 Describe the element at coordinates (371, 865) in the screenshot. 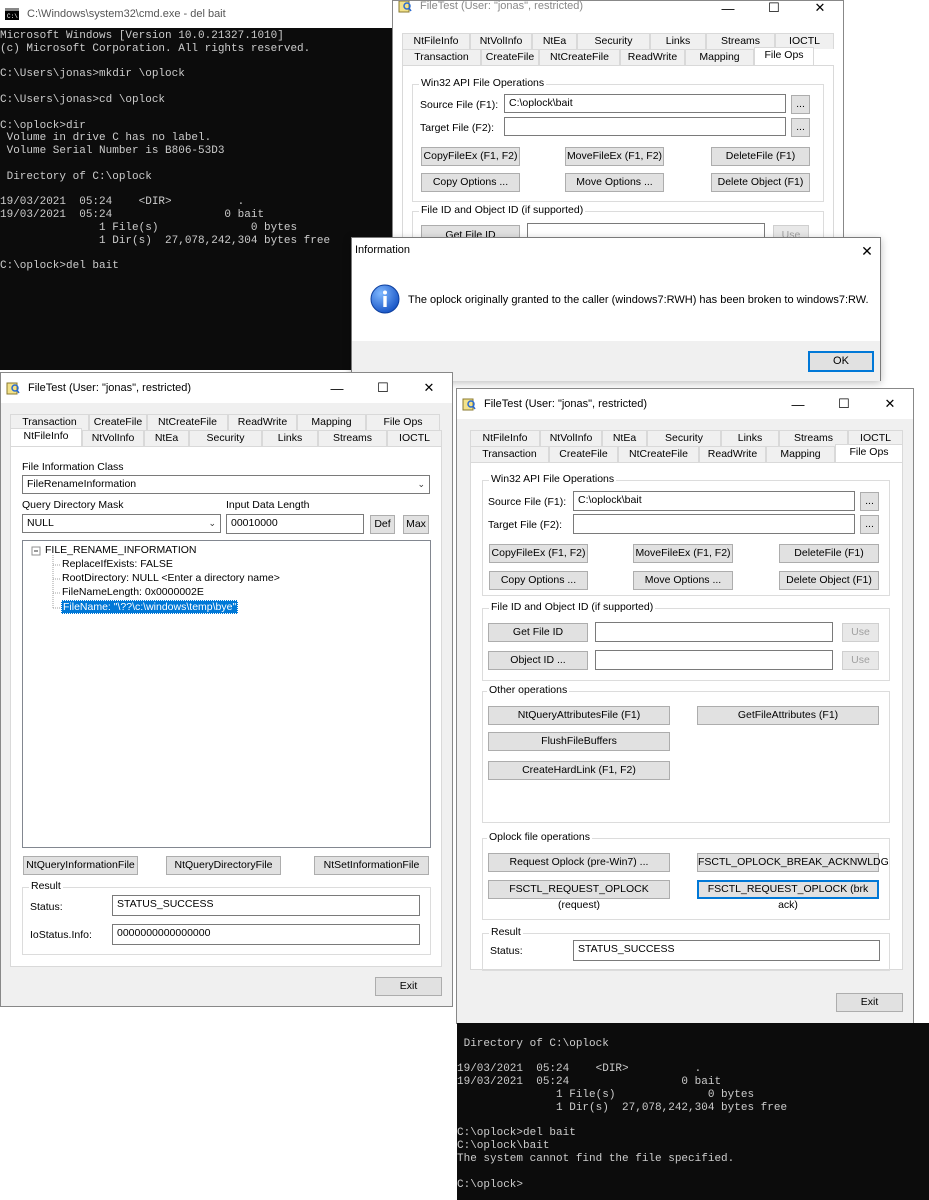

I see `ntsetinformationfile-button: NtSetInformationFile` at that location.